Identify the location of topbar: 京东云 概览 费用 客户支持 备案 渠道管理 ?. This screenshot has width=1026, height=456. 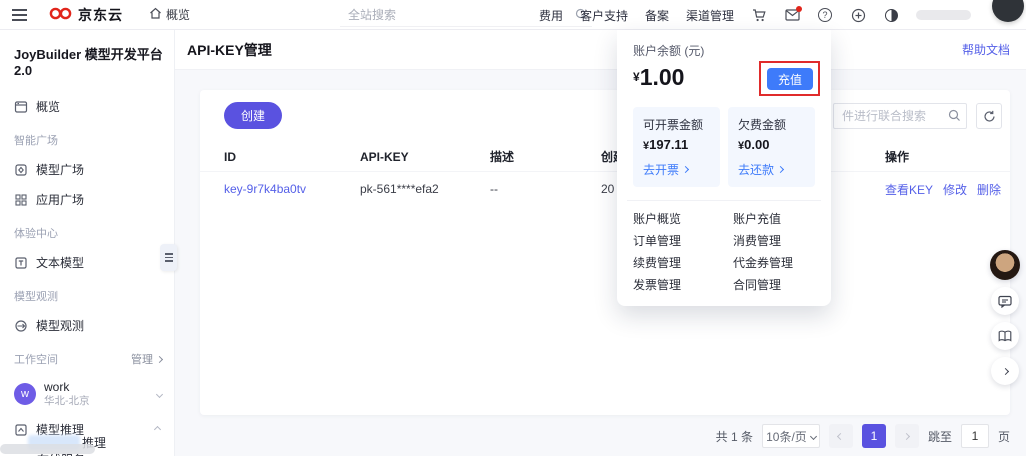
(513, 15).